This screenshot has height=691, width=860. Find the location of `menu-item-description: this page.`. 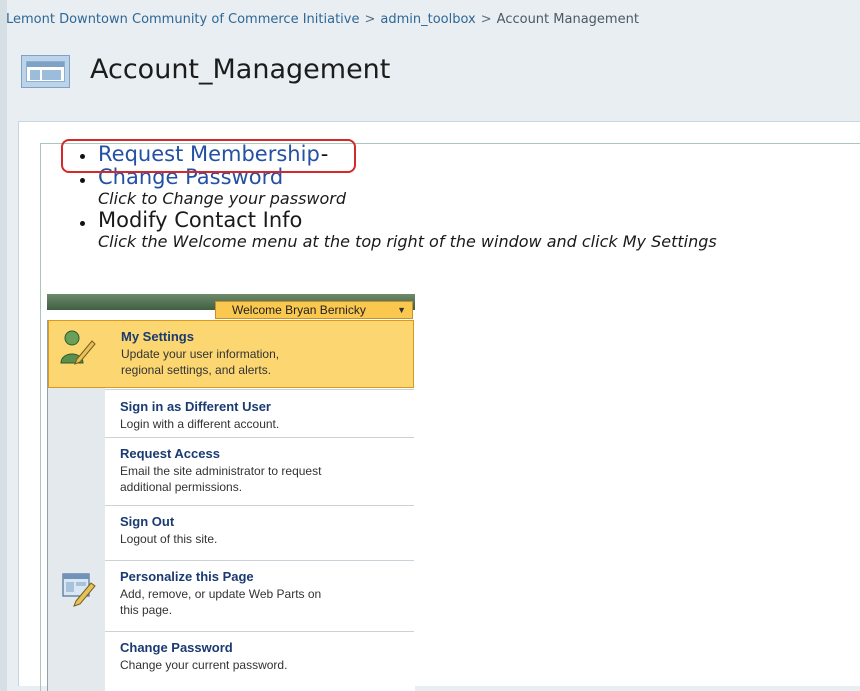

menu-item-description: this page. is located at coordinates (146, 610).